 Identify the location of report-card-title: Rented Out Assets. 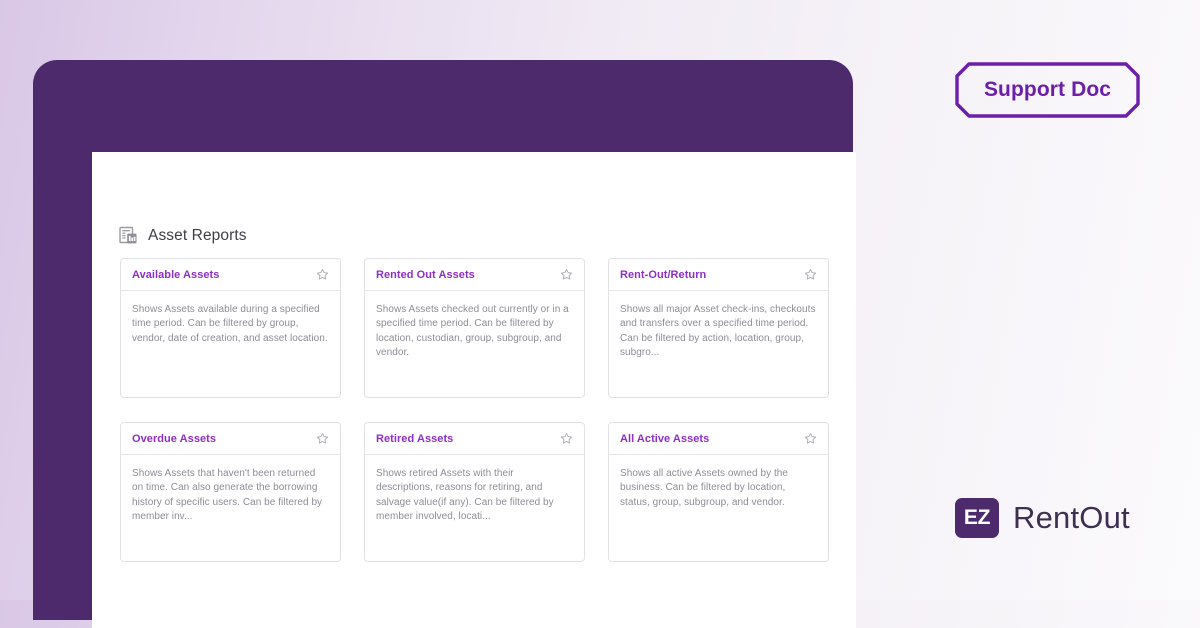
(425, 275).